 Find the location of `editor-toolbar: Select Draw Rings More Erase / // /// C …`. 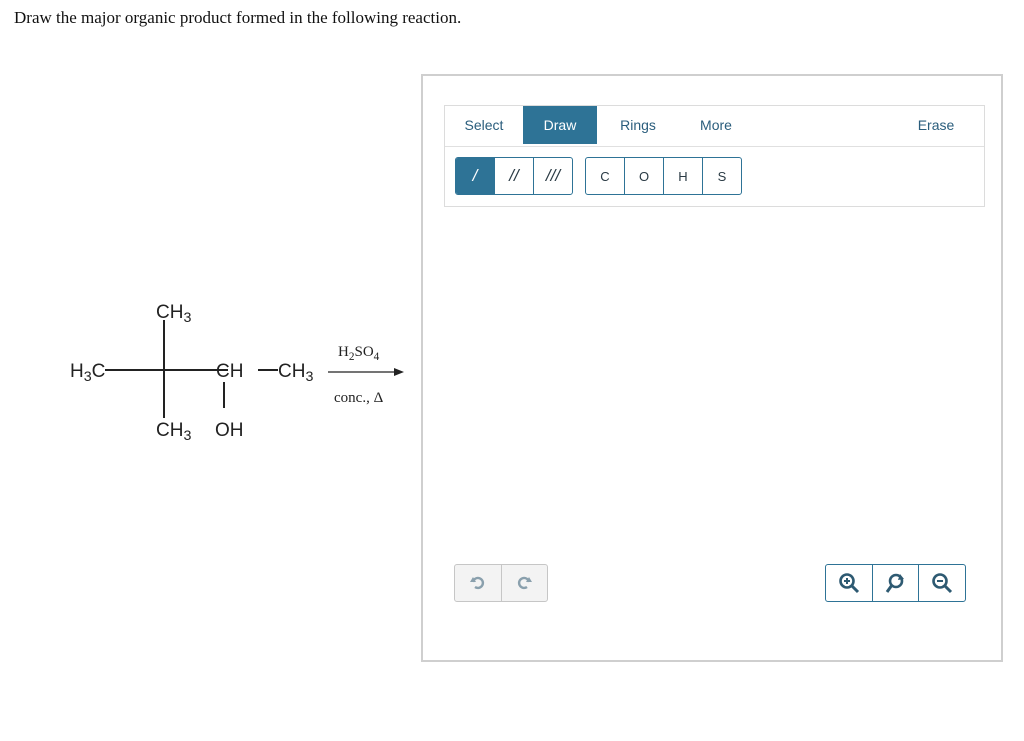

editor-toolbar: Select Draw Rings More Erase / // /// C … is located at coordinates (714, 156).